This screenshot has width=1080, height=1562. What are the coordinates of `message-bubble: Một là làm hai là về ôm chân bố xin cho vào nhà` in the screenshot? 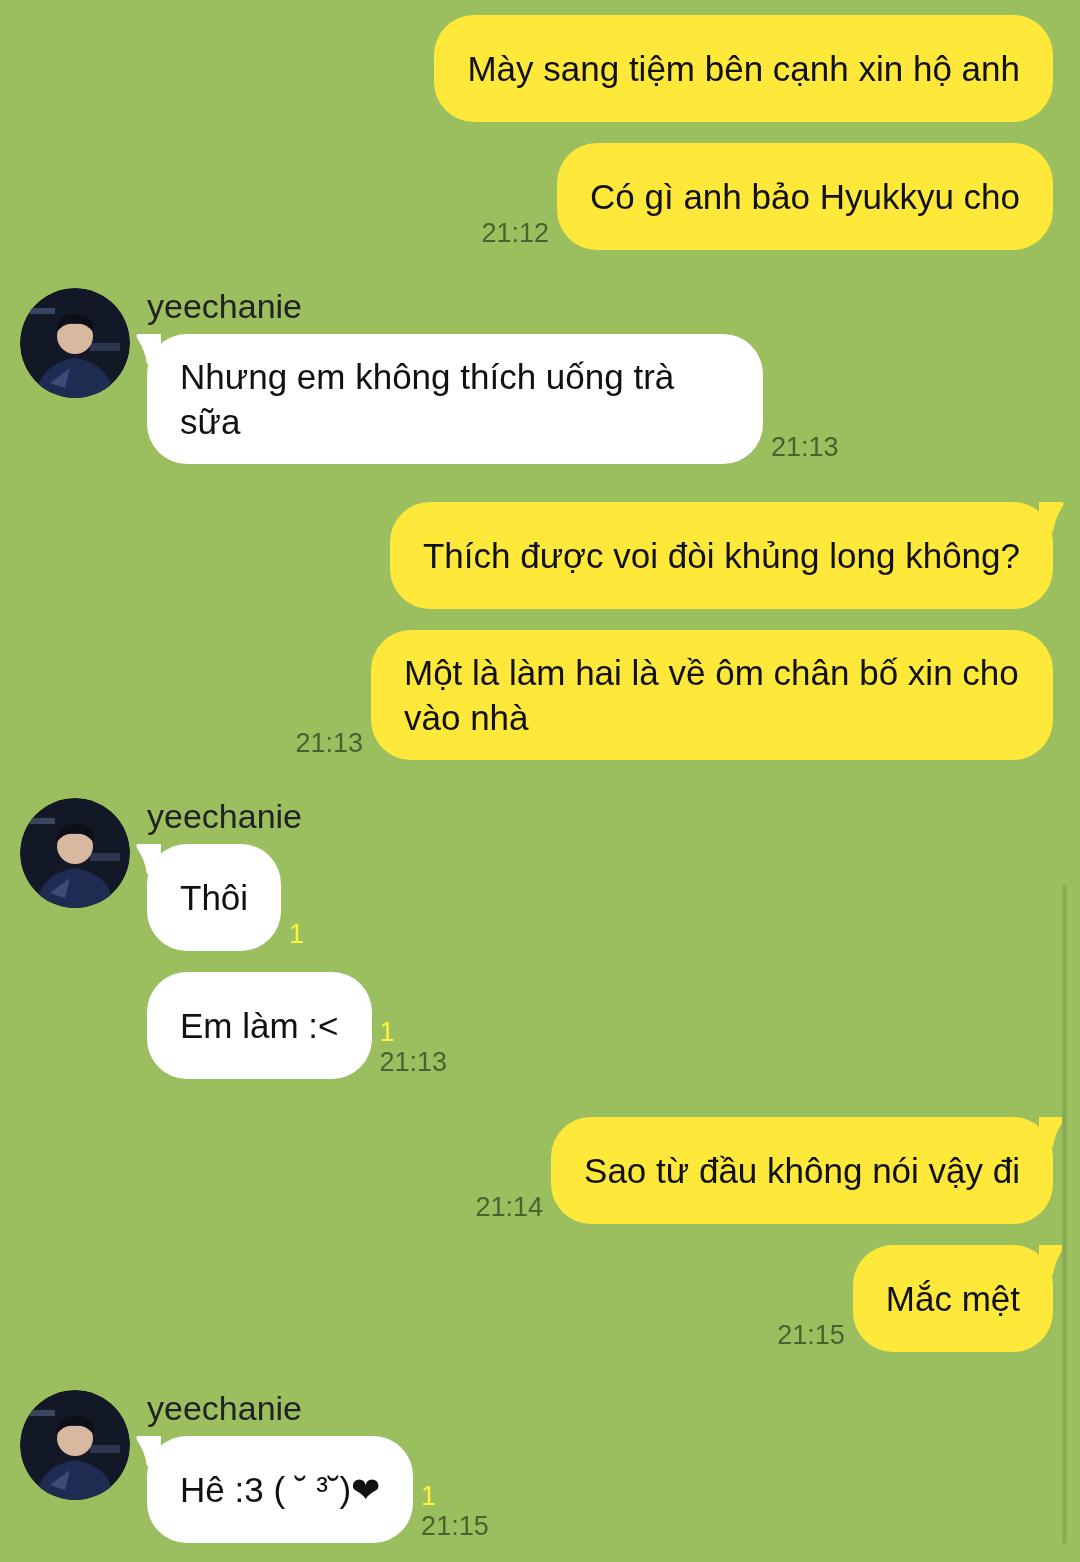 It's located at (712, 695).